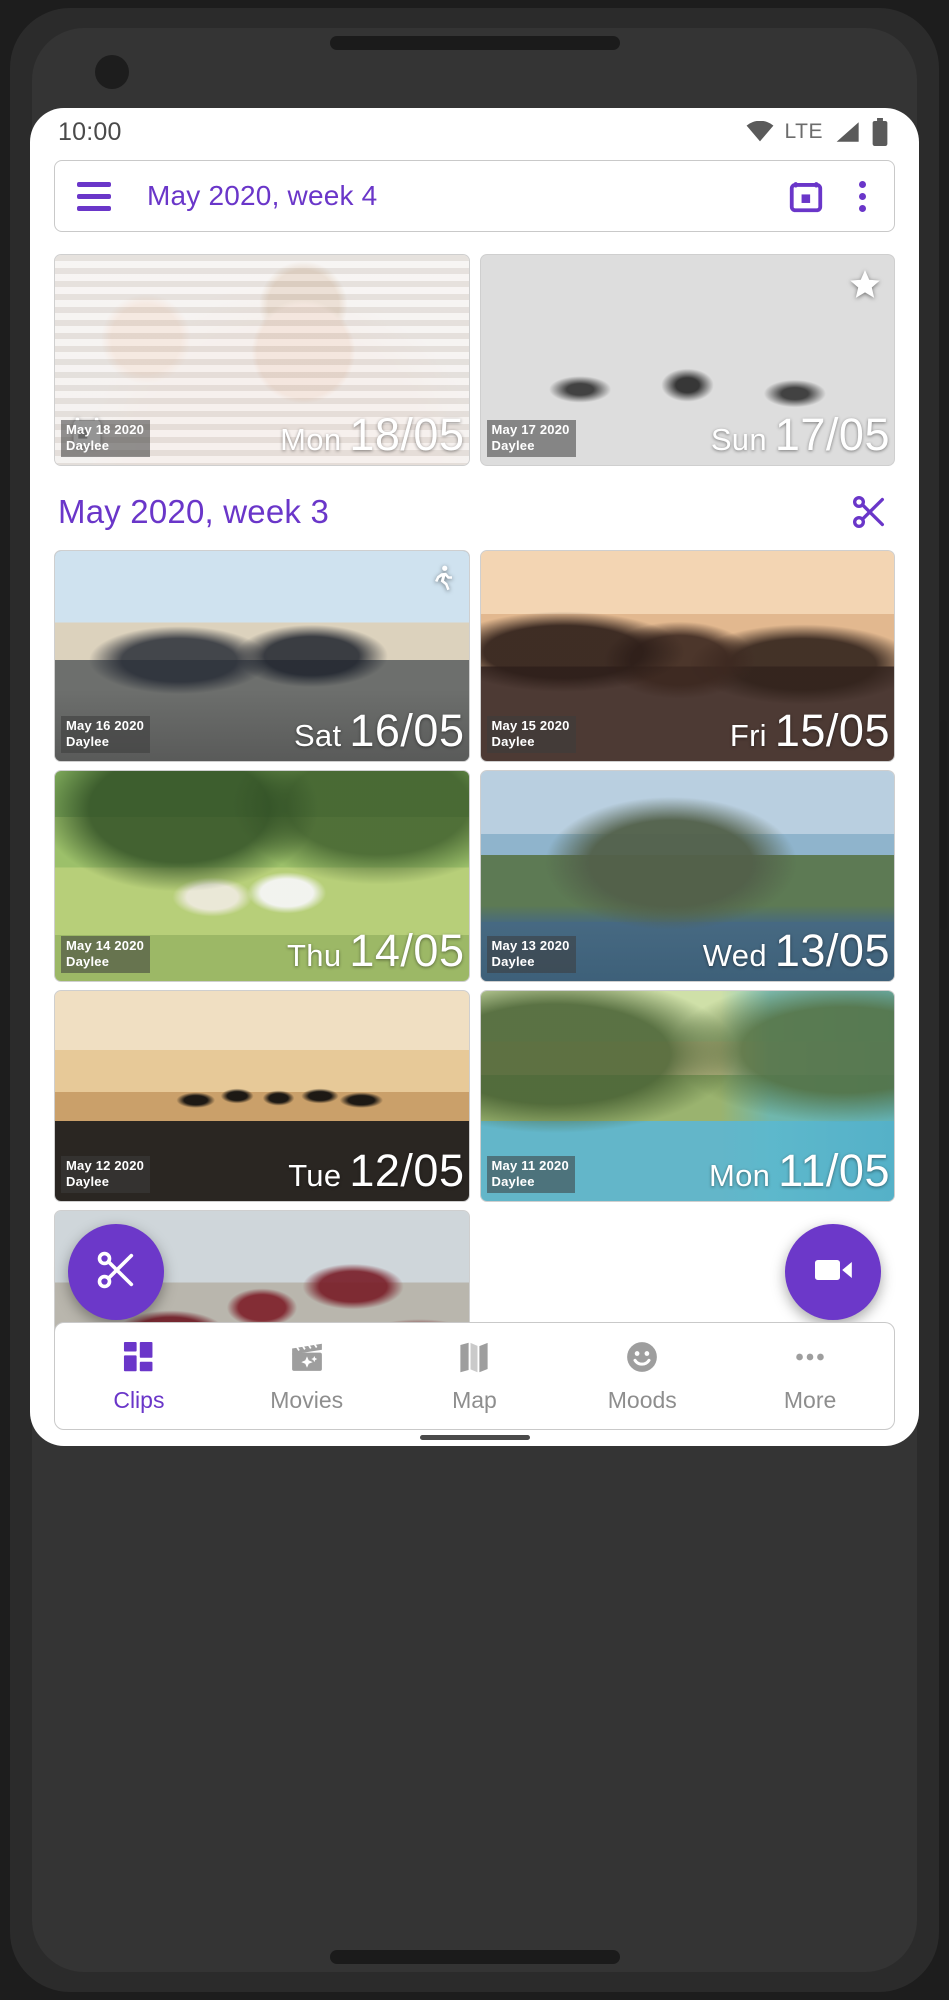  Describe the element at coordinates (474, 1957) in the screenshot. I see `bottom-speaker` at that location.